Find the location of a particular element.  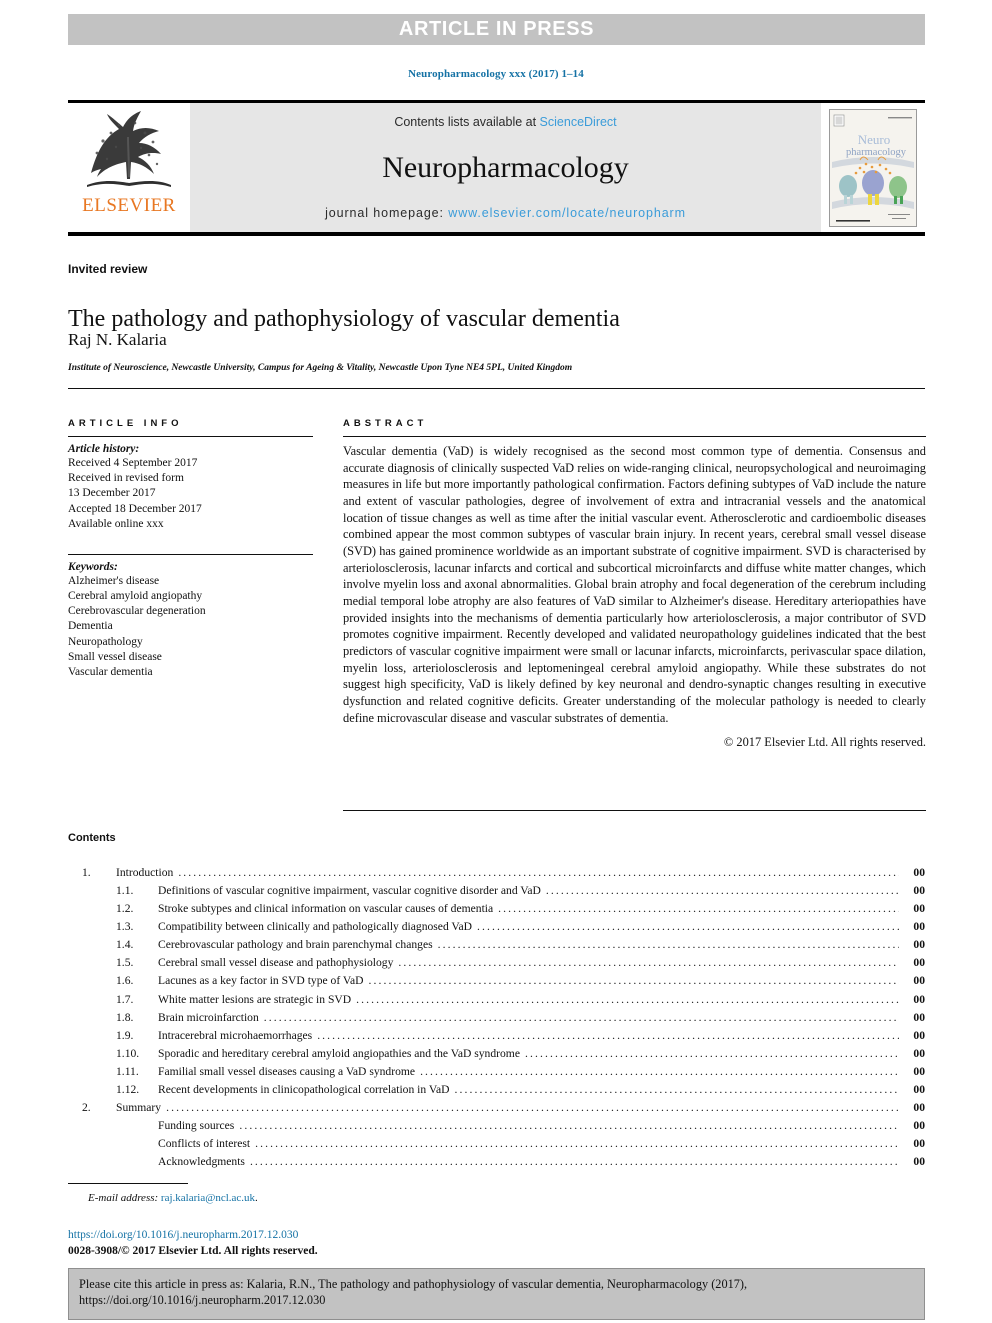

toc-entry-number: 1.4. is located at coordinates (125, 945).